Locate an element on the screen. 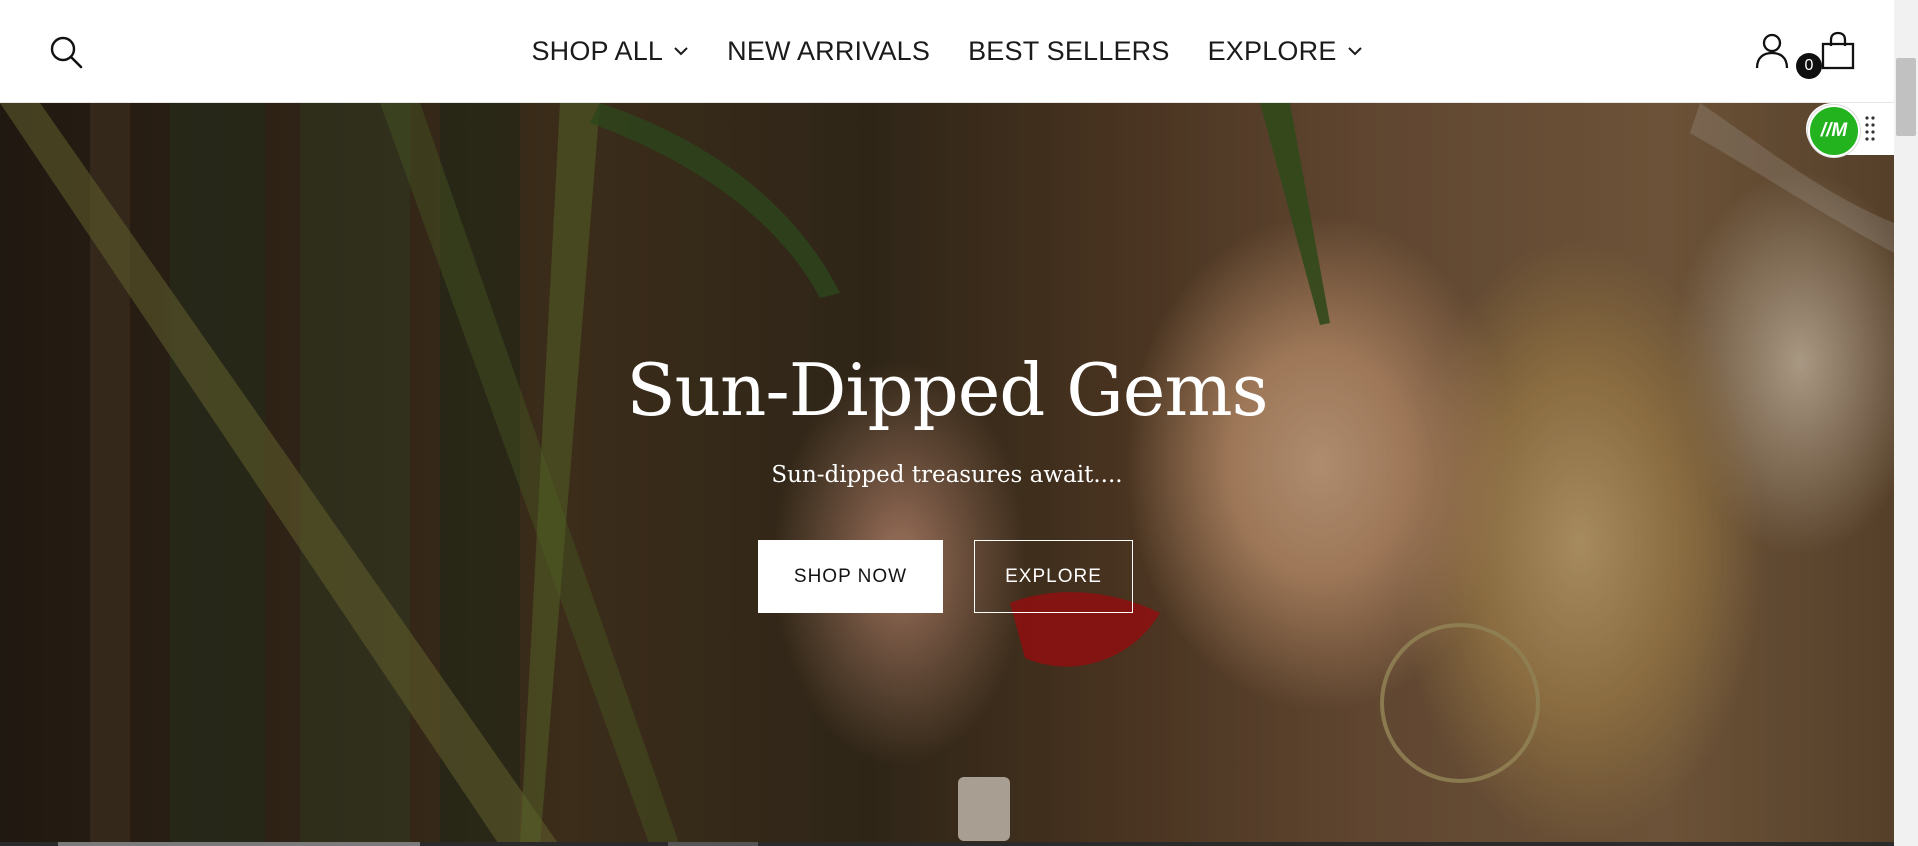 The image size is (1918, 846). nav-shop-all: SHOP ALL is located at coordinates (610, 51).